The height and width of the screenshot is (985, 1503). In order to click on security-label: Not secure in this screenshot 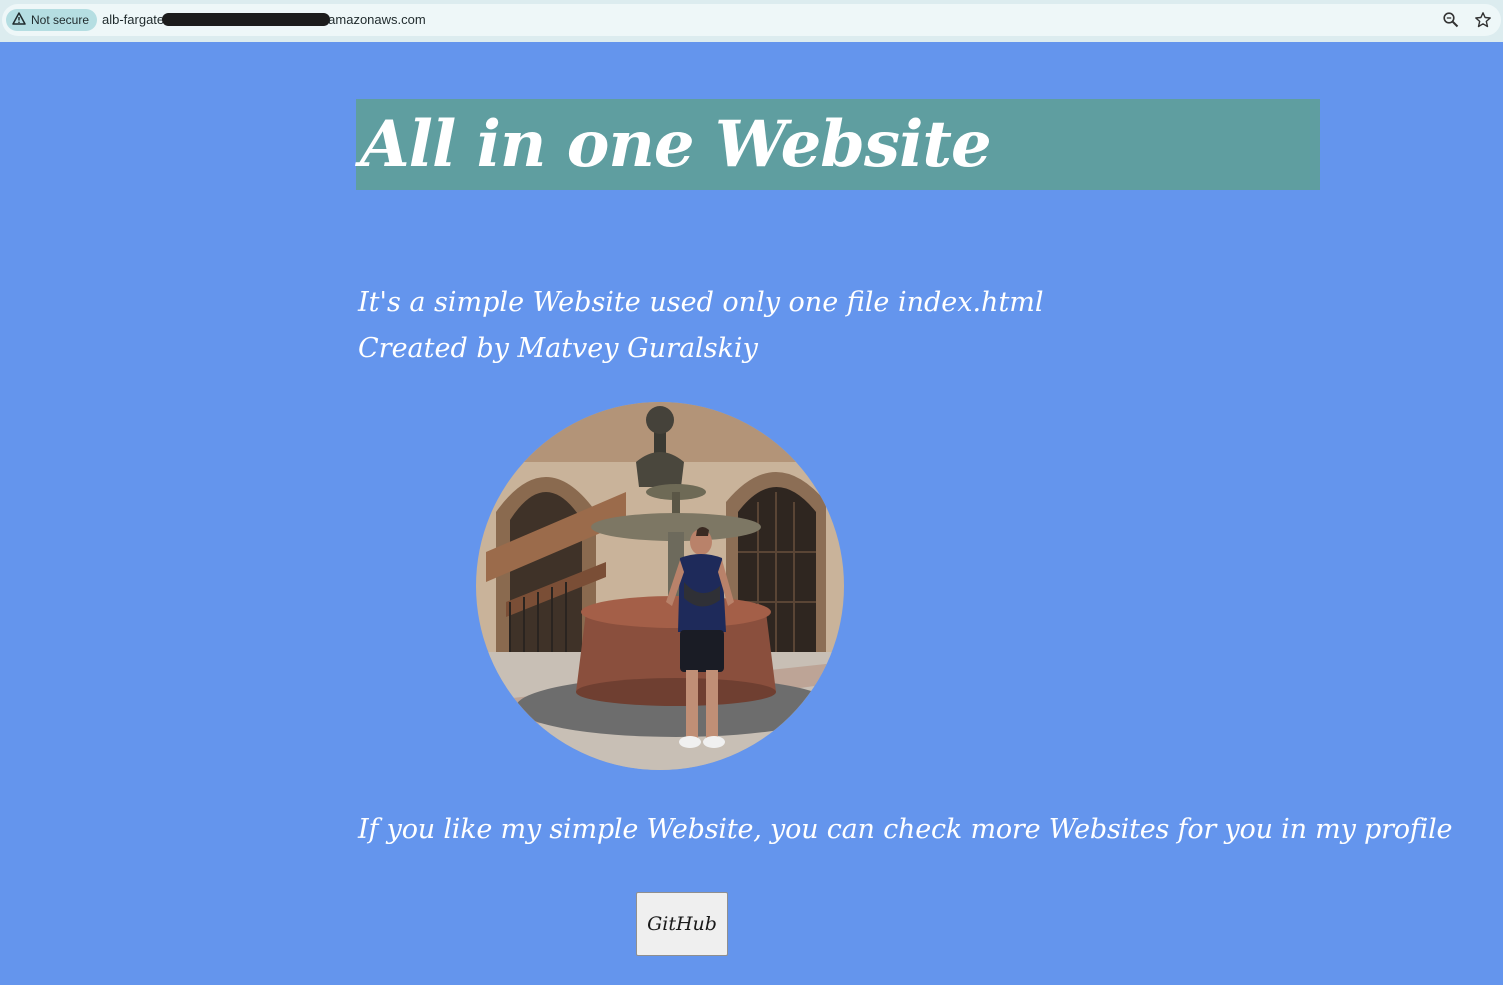, I will do `click(60, 20)`.